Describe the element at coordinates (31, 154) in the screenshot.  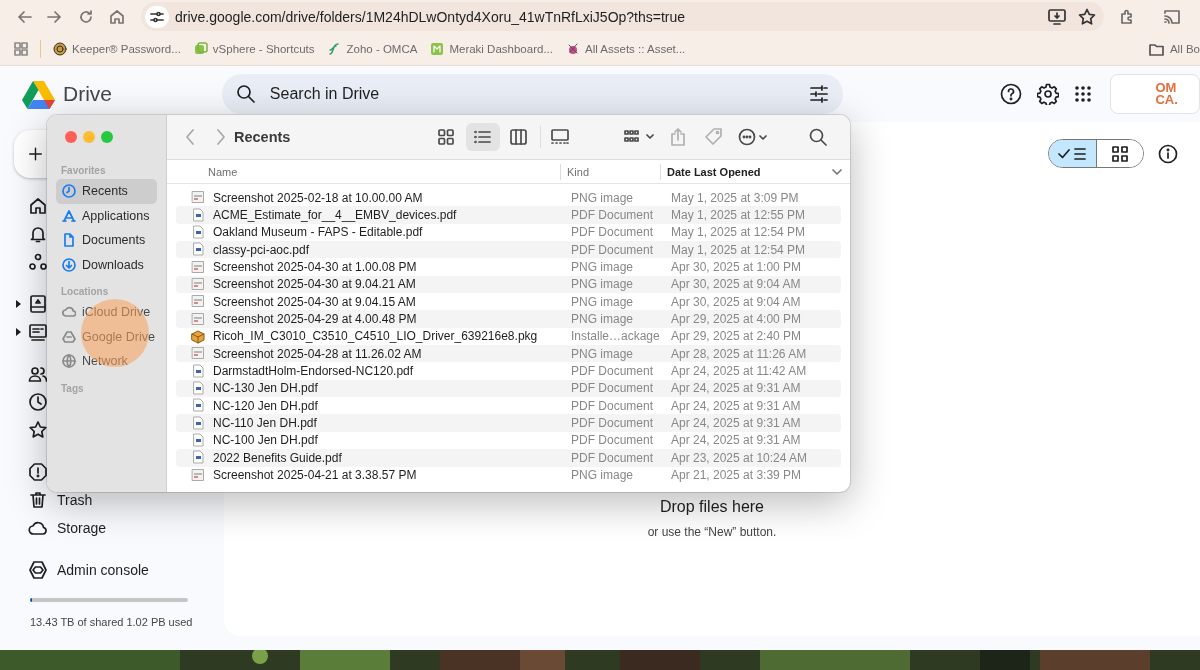
I see `new-button` at that location.